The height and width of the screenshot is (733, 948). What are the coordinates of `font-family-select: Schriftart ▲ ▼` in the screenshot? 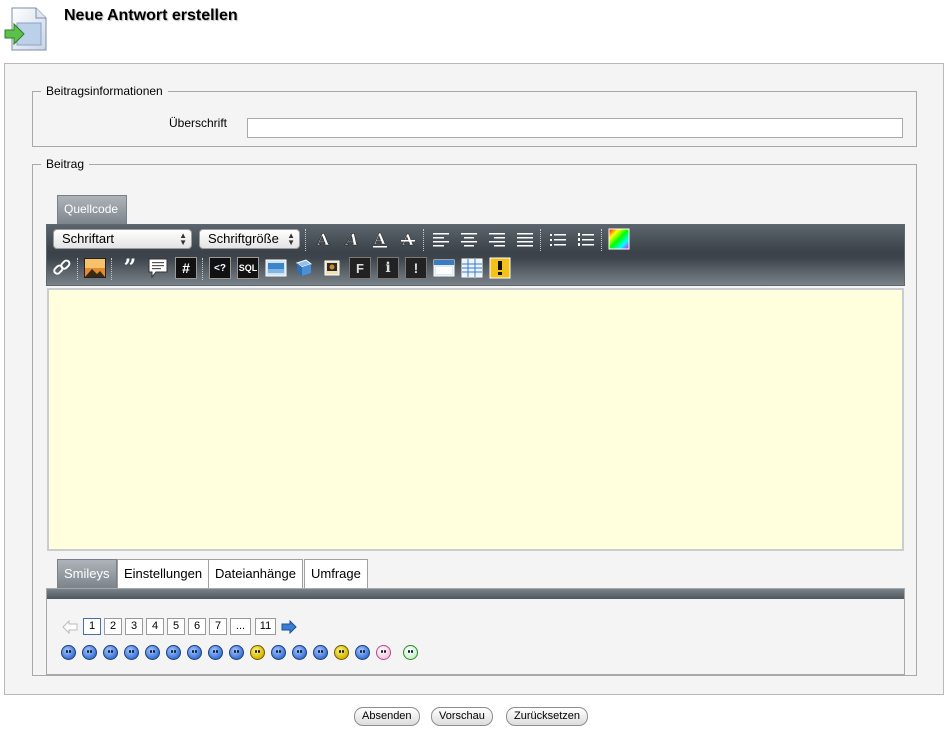 It's located at (122, 239).